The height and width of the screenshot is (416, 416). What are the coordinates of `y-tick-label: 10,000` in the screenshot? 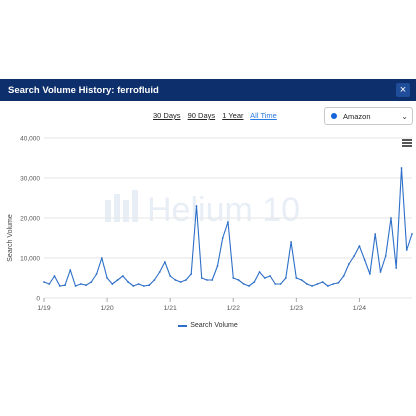 It's located at (30, 259).